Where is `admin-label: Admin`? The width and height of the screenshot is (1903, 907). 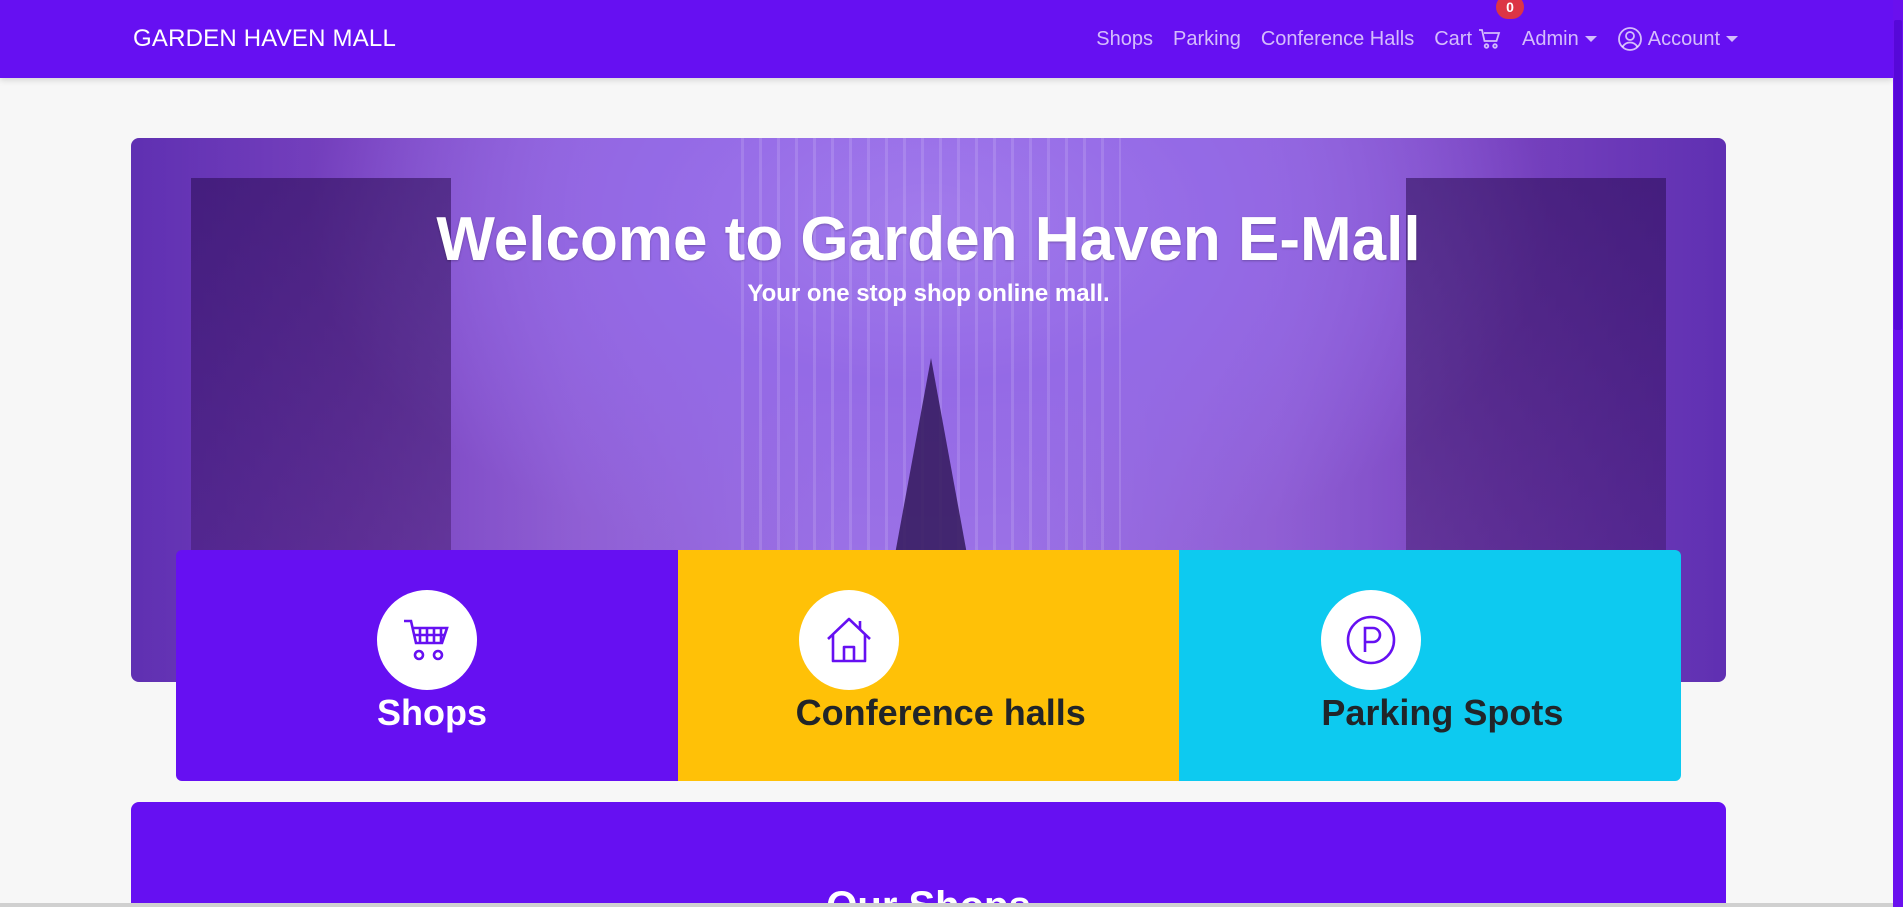 admin-label: Admin is located at coordinates (1550, 38).